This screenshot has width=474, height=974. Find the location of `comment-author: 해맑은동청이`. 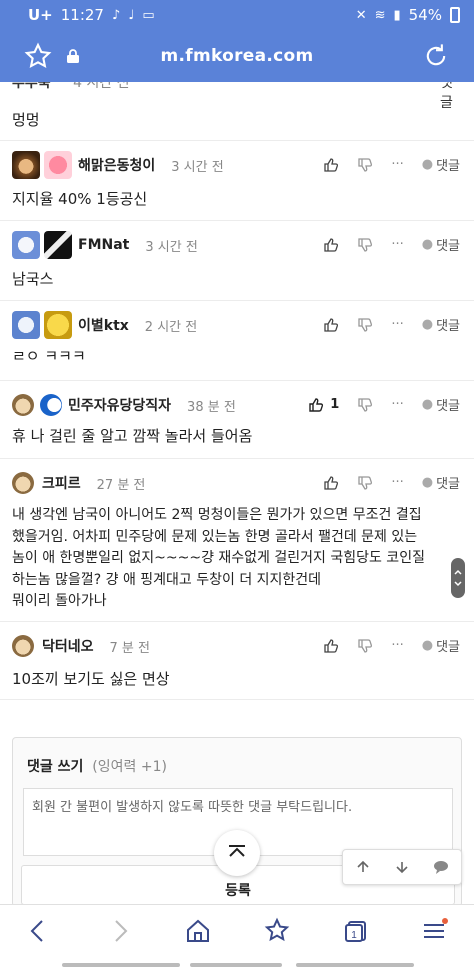

comment-author: 해맑은동청이 is located at coordinates (116, 165).